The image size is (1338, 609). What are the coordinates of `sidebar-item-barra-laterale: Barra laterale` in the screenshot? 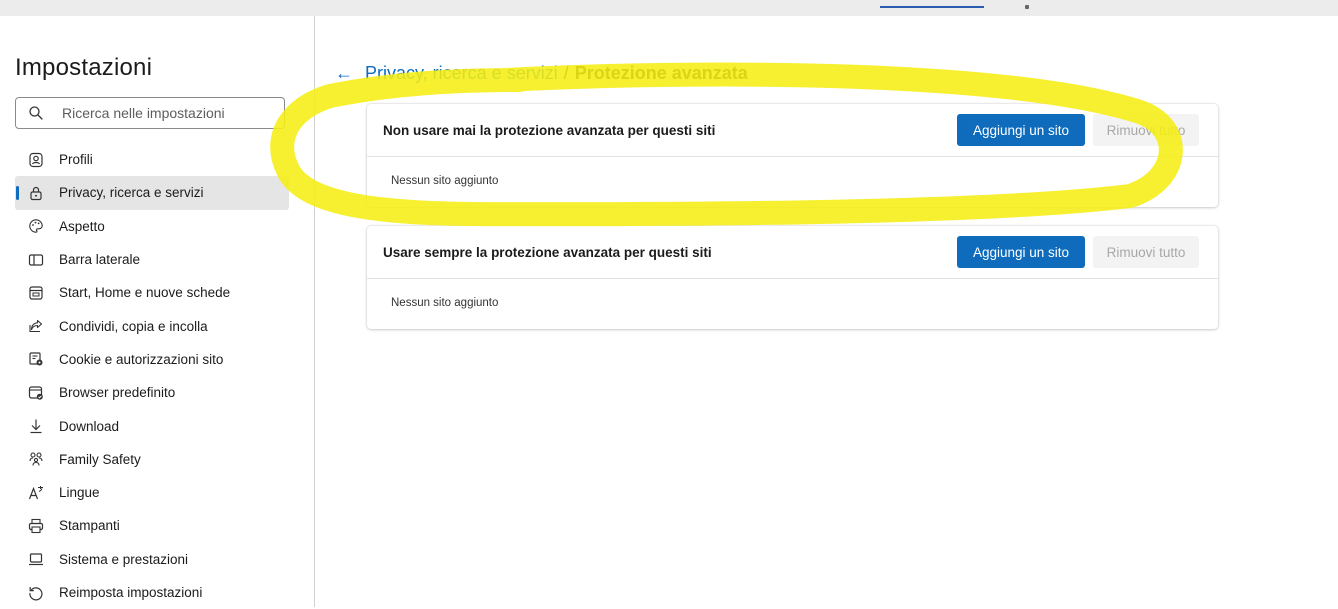 It's located at (152, 259).